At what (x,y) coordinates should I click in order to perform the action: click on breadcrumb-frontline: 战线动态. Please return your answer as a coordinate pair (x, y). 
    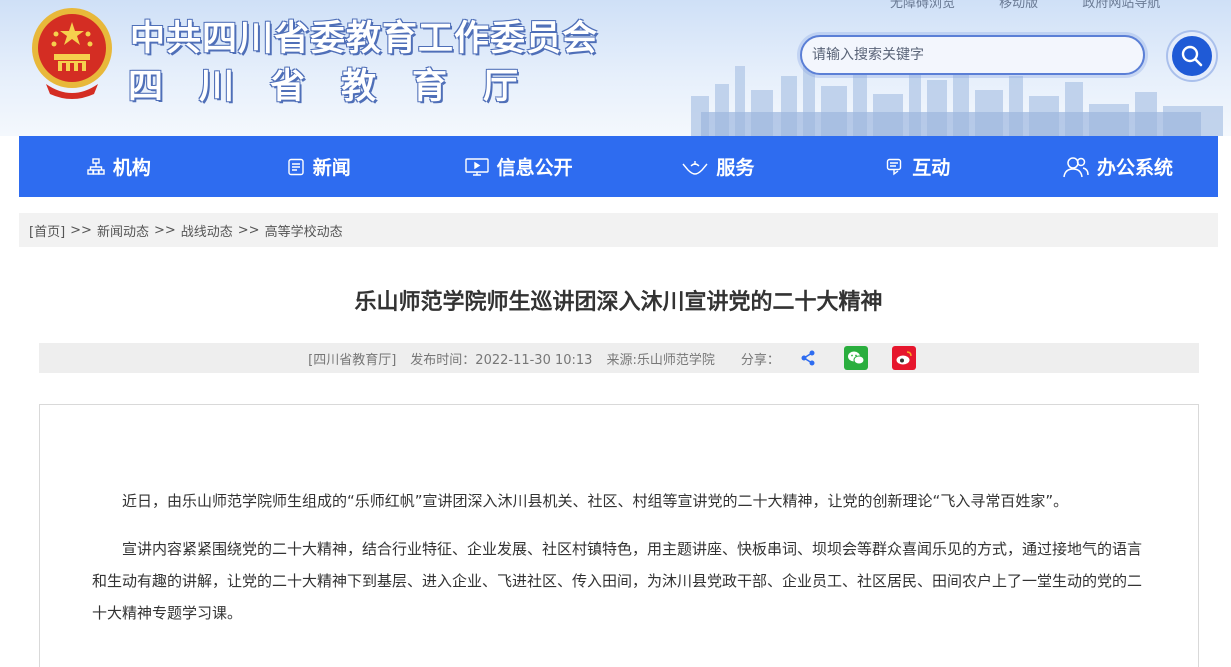
    Looking at the image, I should click on (207, 230).